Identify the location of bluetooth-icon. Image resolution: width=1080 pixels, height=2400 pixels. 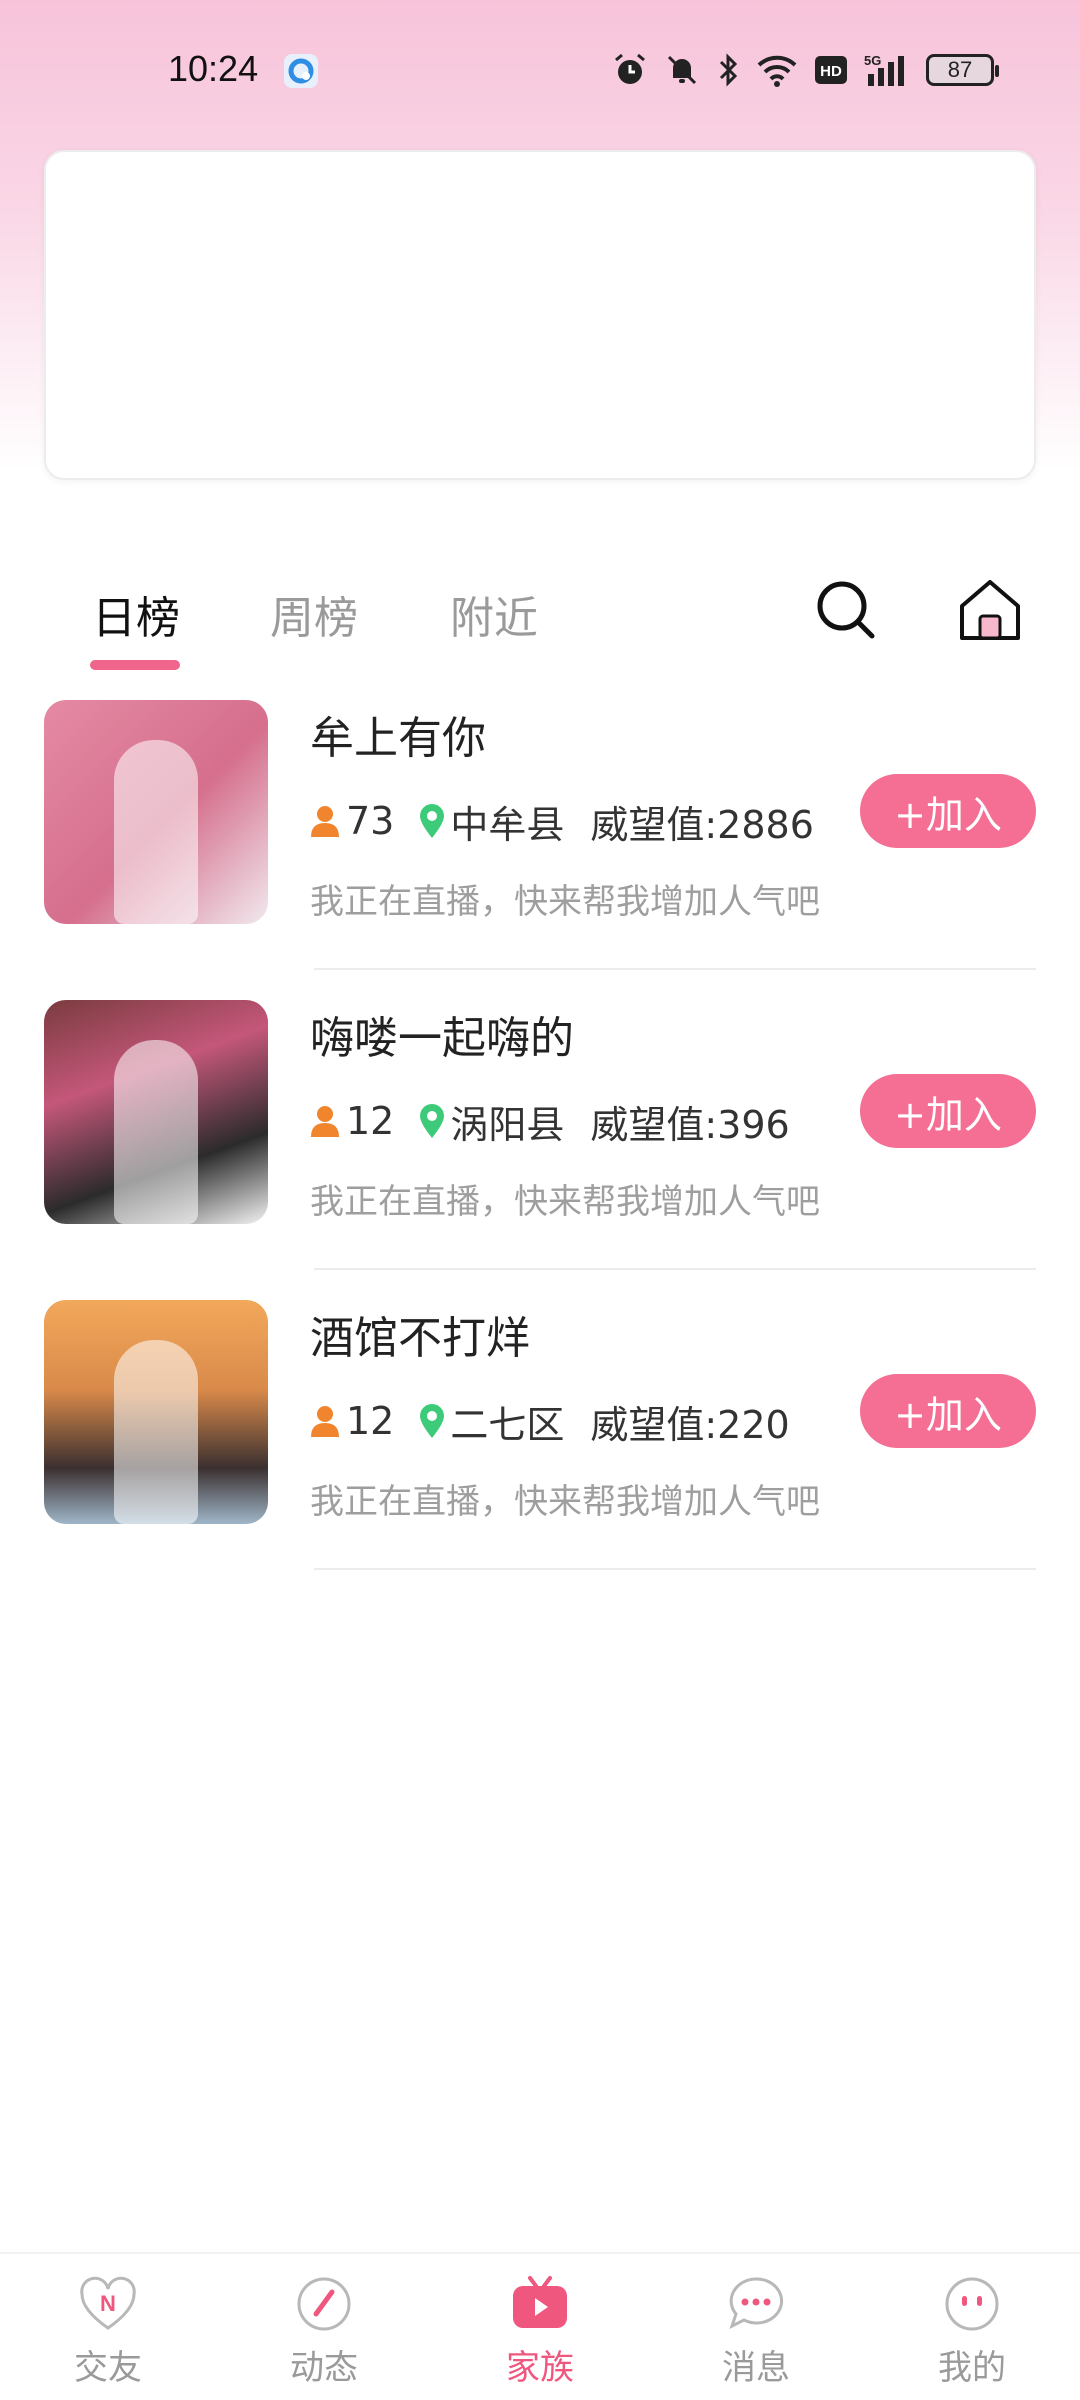
(728, 70).